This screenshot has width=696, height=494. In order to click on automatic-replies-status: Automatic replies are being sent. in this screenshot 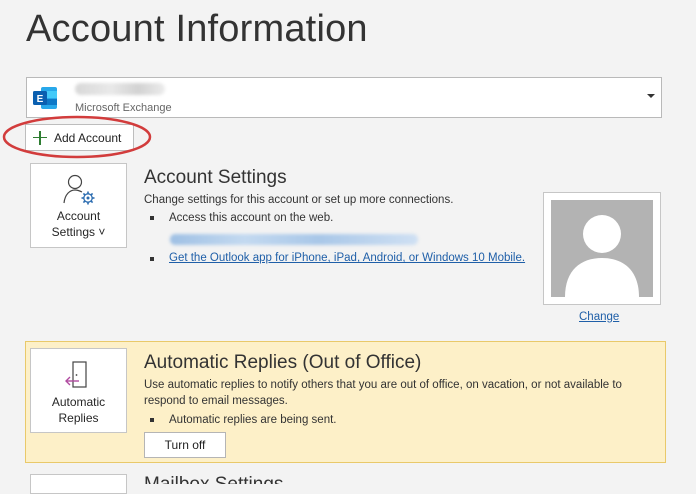, I will do `click(253, 420)`.